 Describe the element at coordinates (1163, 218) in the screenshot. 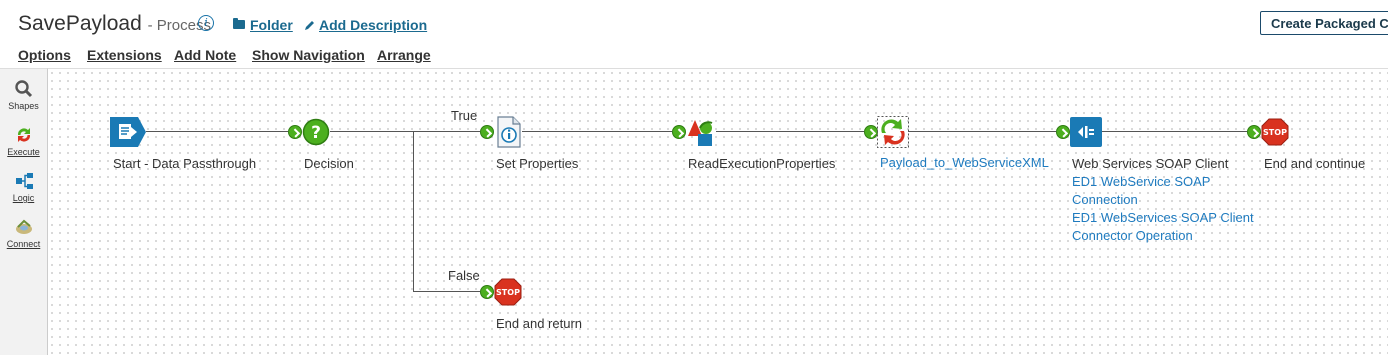

I see `operation-link-line1: ED1 WebServices SOAP Client` at that location.